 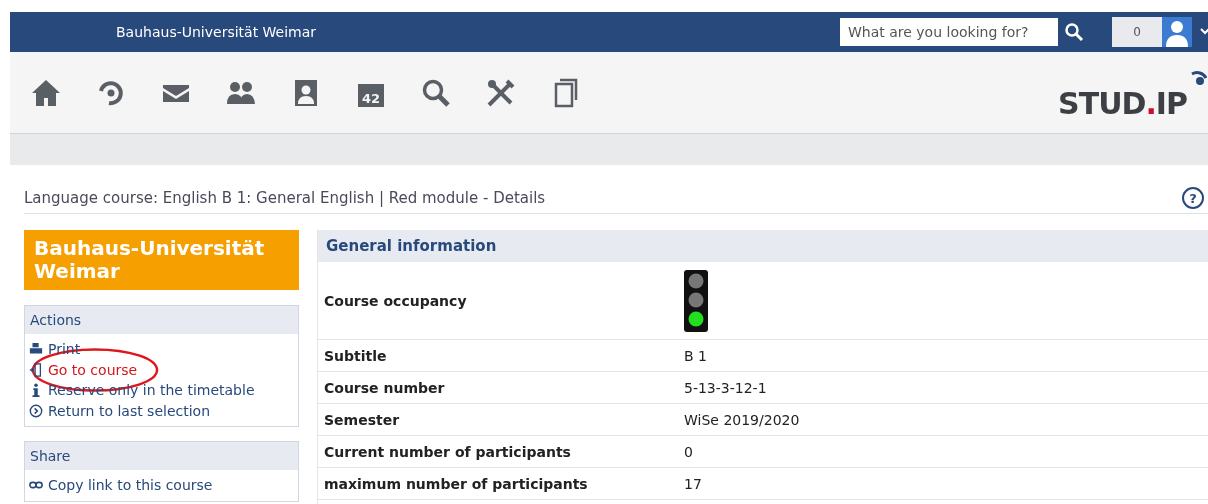 What do you see at coordinates (216, 32) in the screenshot?
I see `site-name: Bauhaus-Universität Weimar` at bounding box center [216, 32].